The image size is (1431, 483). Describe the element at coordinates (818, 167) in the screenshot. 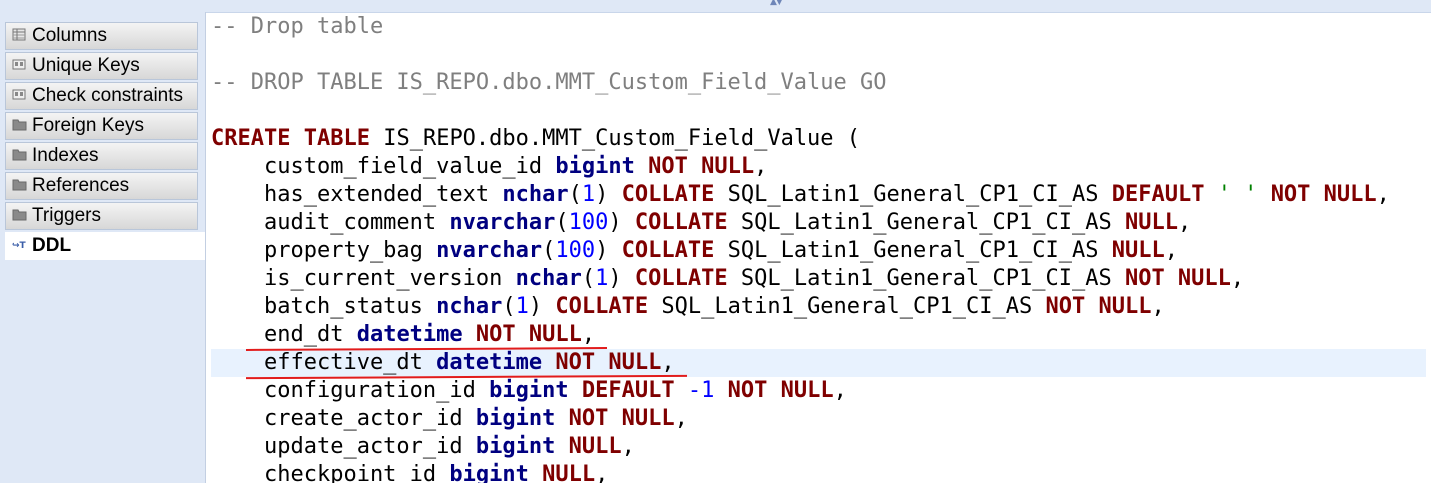

I see `code-line: custom_field_value_id bigint NOT NULL,` at that location.